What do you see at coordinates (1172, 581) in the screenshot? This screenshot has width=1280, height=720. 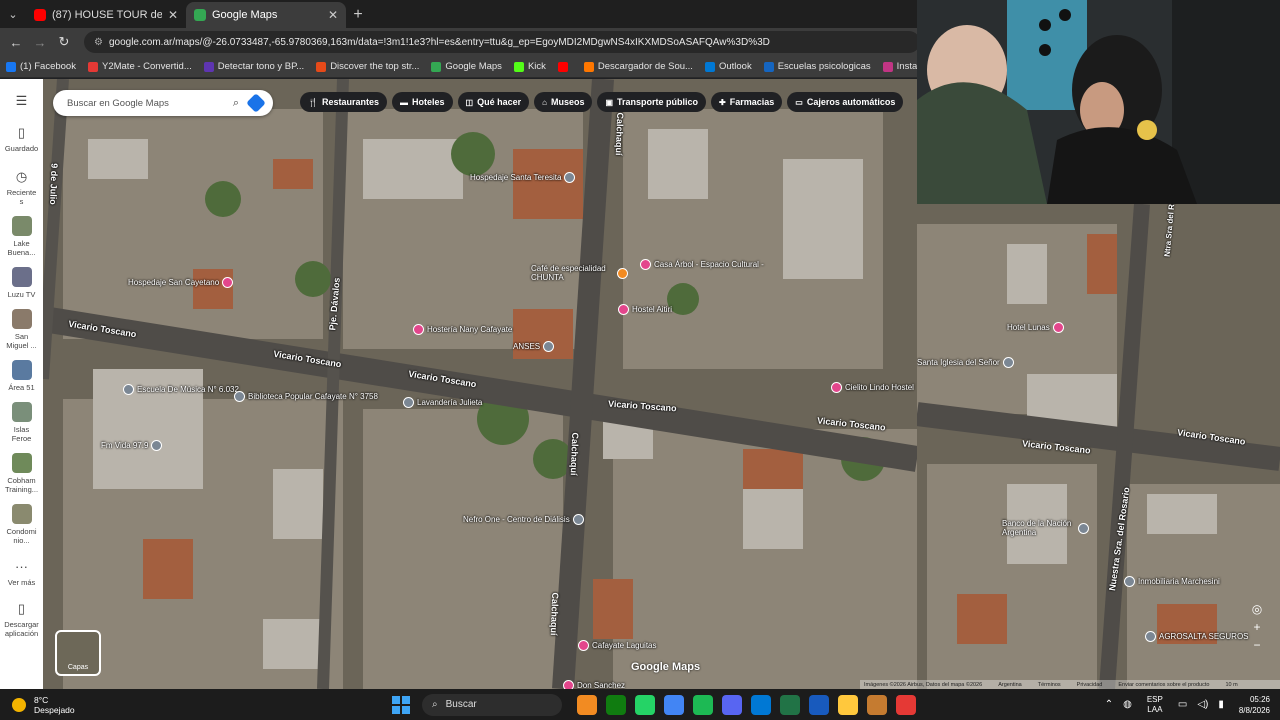 I see `poi-marker: Inmobiliaria Marchesini` at bounding box center [1172, 581].